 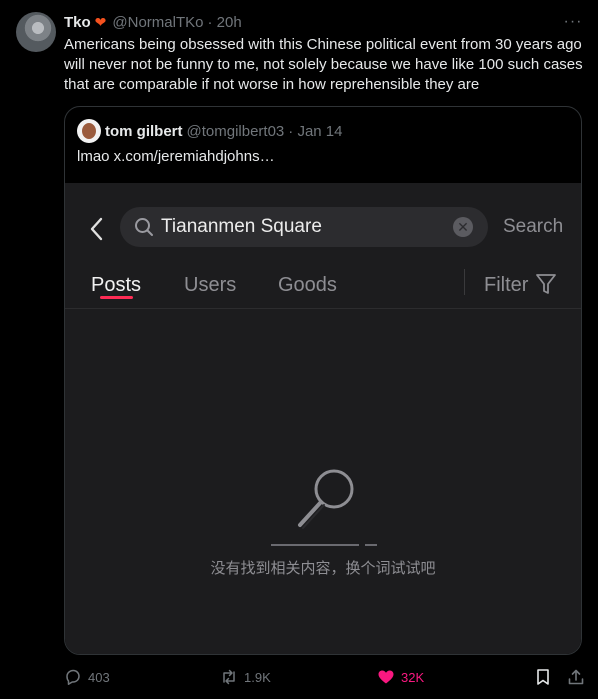 What do you see at coordinates (323, 308) in the screenshot?
I see `tabs-divider` at bounding box center [323, 308].